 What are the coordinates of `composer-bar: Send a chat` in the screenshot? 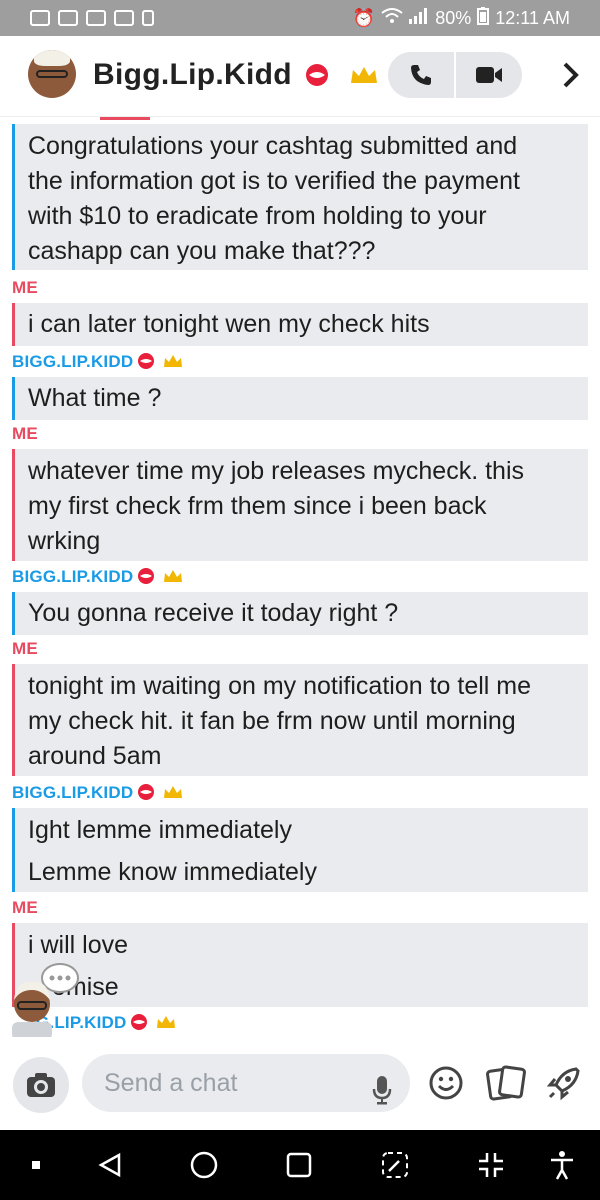 It's located at (300, 1083).